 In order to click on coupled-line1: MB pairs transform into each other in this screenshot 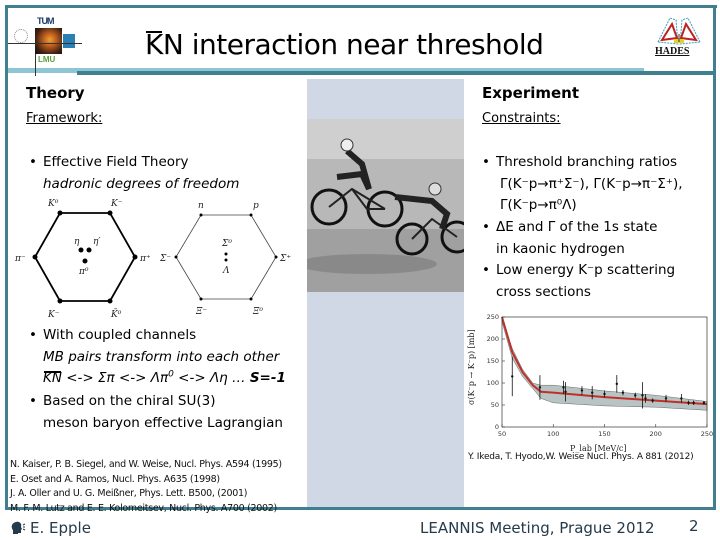, I will do `click(161, 356)`.